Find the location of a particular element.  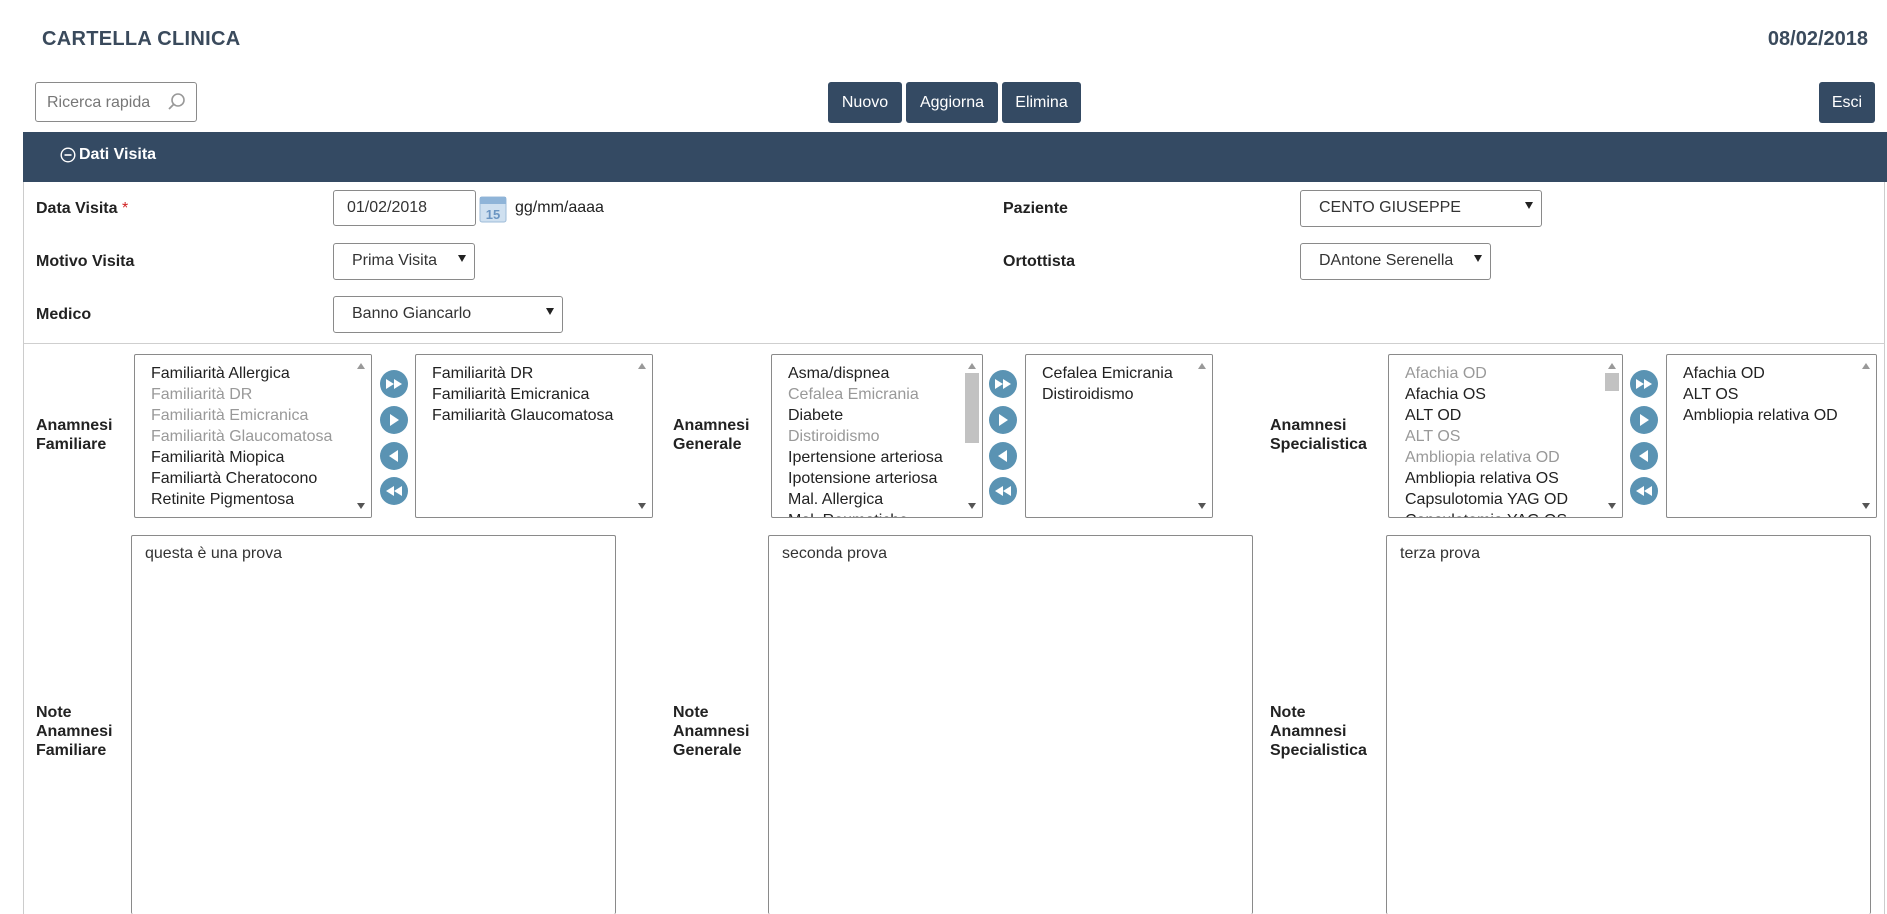

list-item: Asma/dispnea is located at coordinates (874, 373).